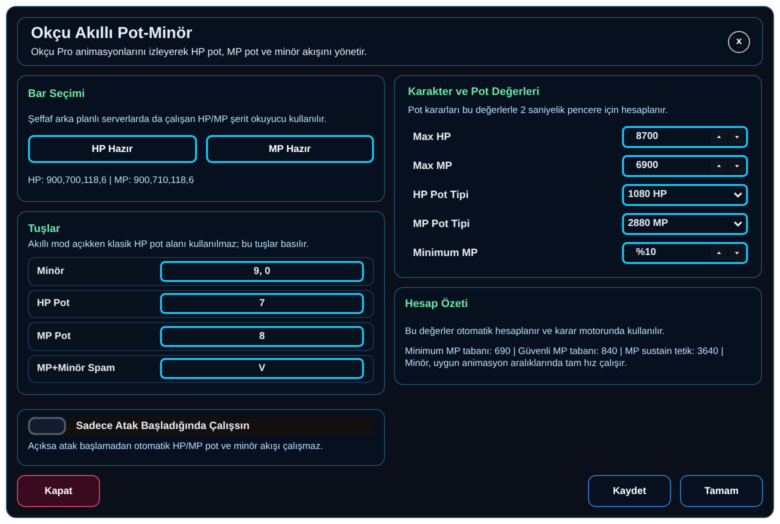 This screenshot has height=524, width=780. Describe the element at coordinates (178, 120) in the screenshot. I see `section-description: Şeffaf arka planlı serverlarda da çalışan HP/MP şerit okuyucu kullanılır.` at that location.